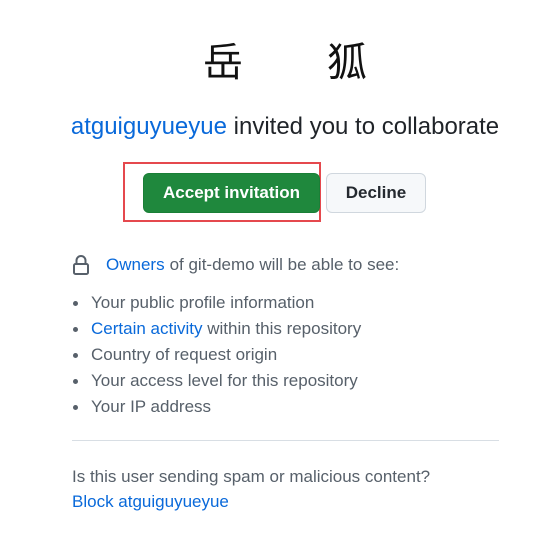  What do you see at coordinates (284, 264) in the screenshot?
I see `owners-suffix: of git-demo will be able to see:` at bounding box center [284, 264].